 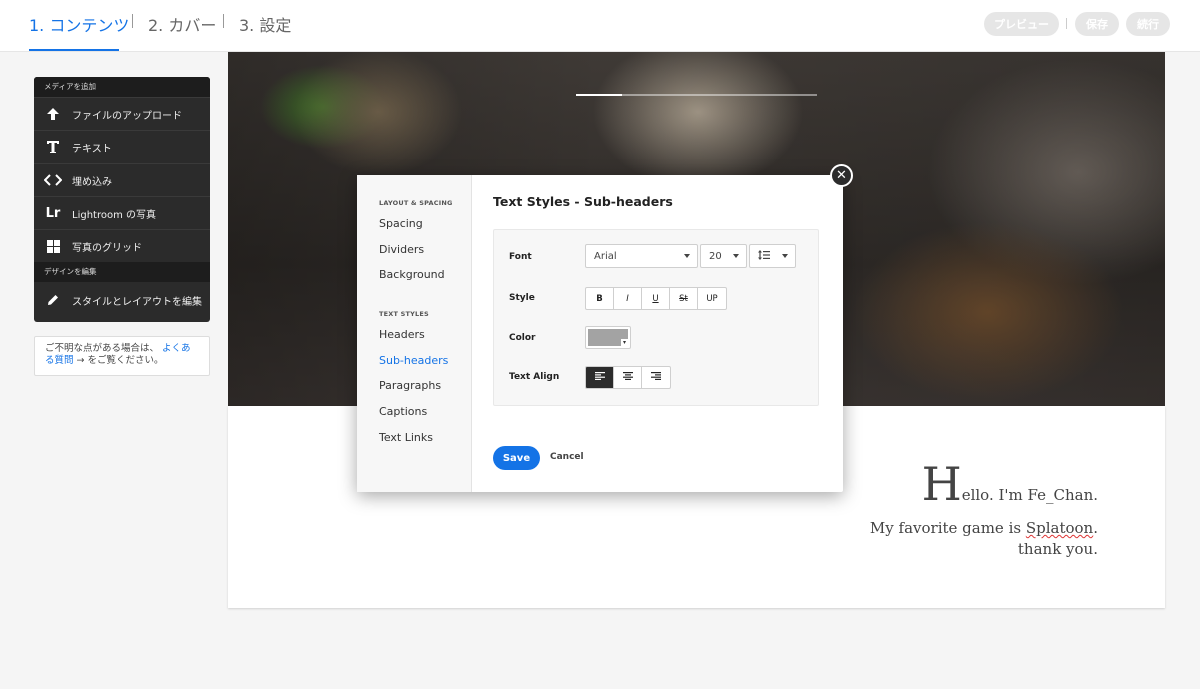 I want to click on underline-toggle: U, so click(x=656, y=298).